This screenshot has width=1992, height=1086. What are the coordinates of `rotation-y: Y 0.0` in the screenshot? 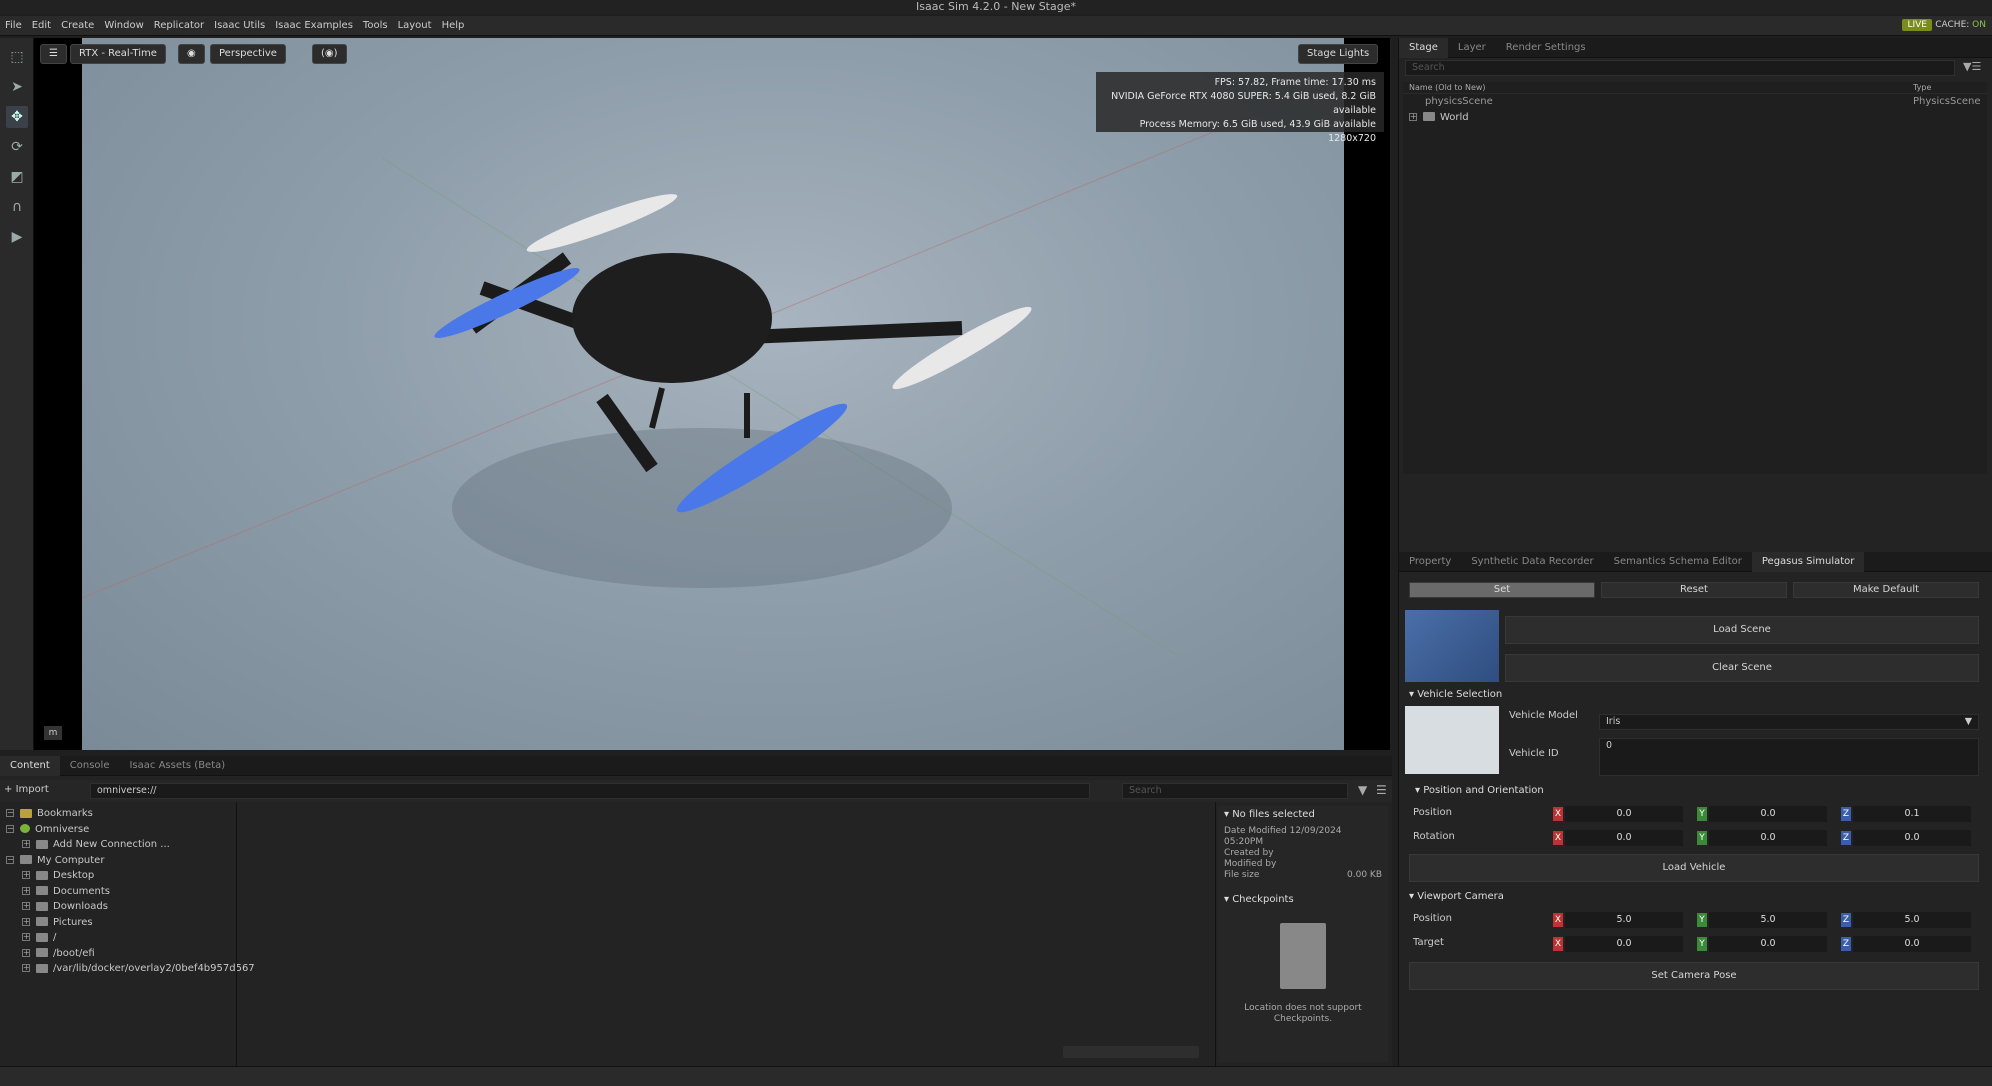 It's located at (1767, 838).